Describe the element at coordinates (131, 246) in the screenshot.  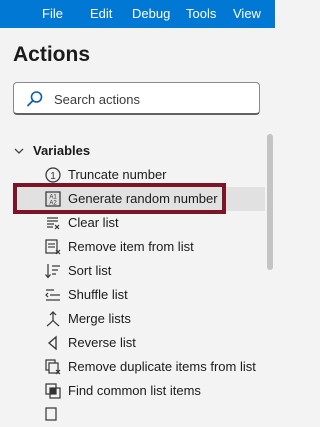
I see `action-label: Remove item from list` at that location.